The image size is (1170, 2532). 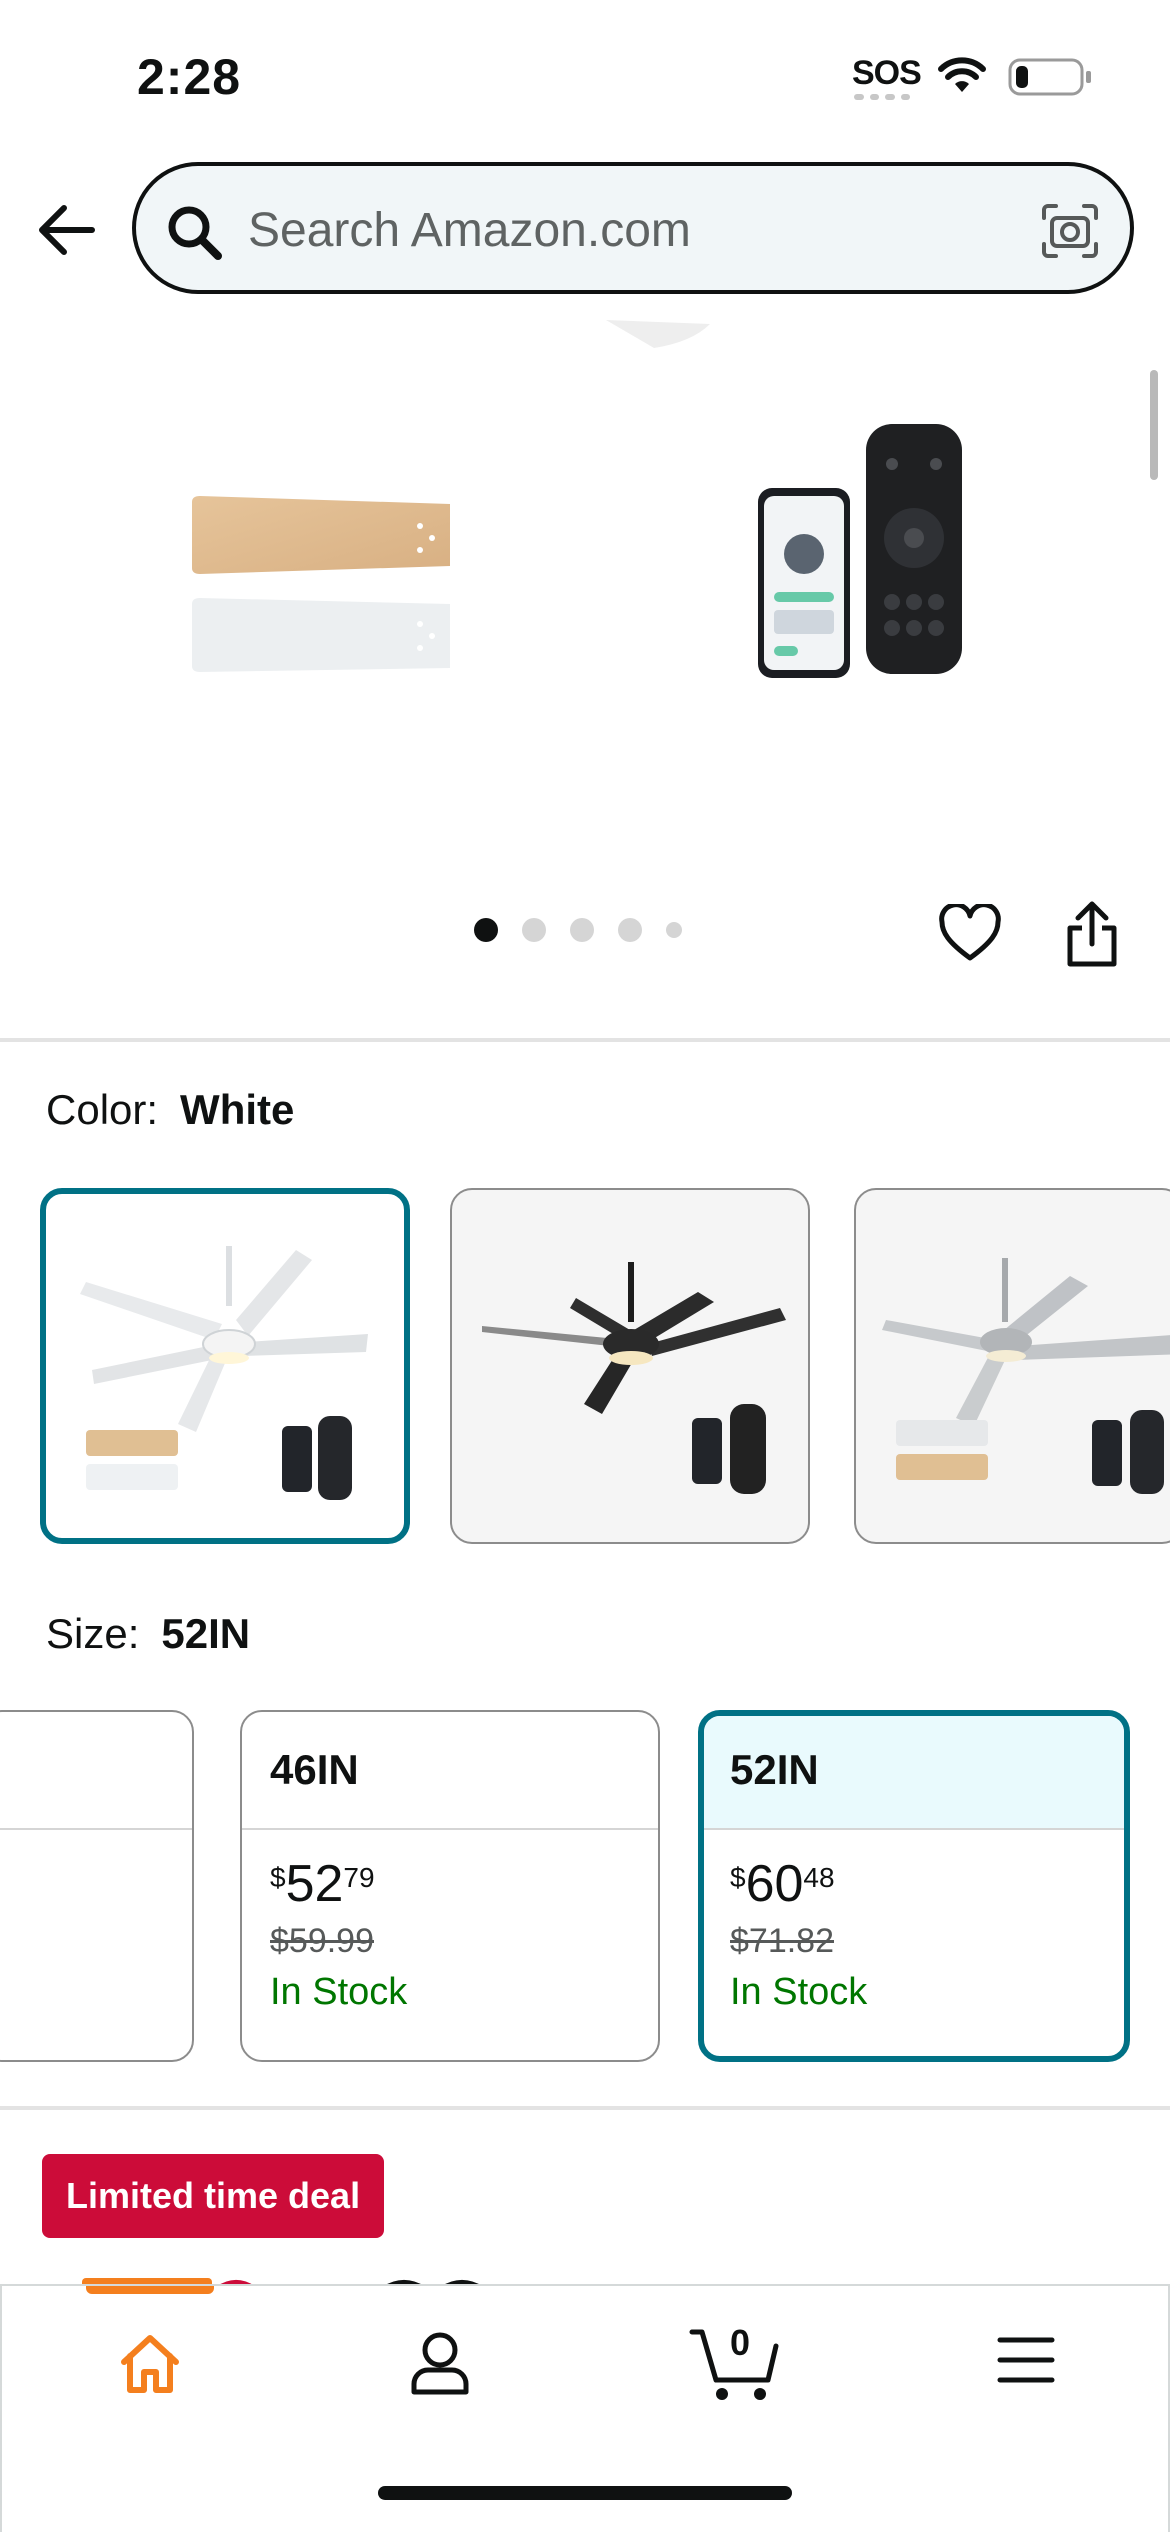 What do you see at coordinates (782, 1941) in the screenshot?
I see `size-option-list-price: $71.82` at bounding box center [782, 1941].